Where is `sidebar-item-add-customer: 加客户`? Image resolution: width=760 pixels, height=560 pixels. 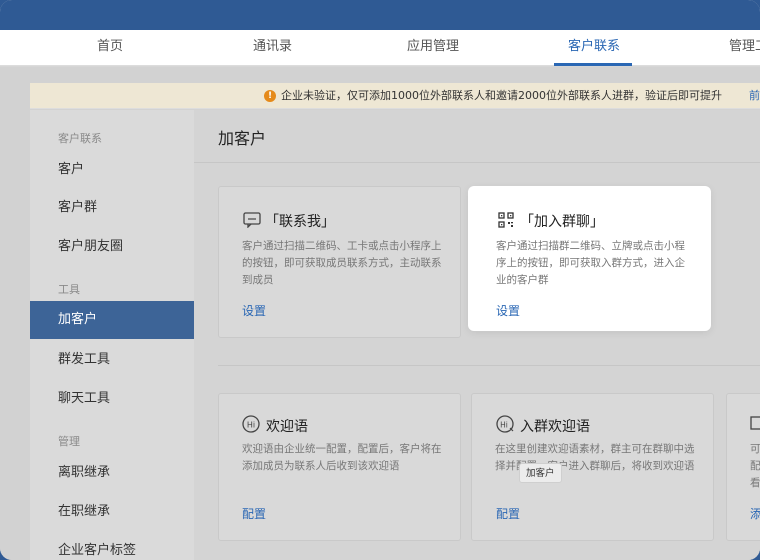
sidebar-item-add-customer: 加客户 is located at coordinates (112, 320).